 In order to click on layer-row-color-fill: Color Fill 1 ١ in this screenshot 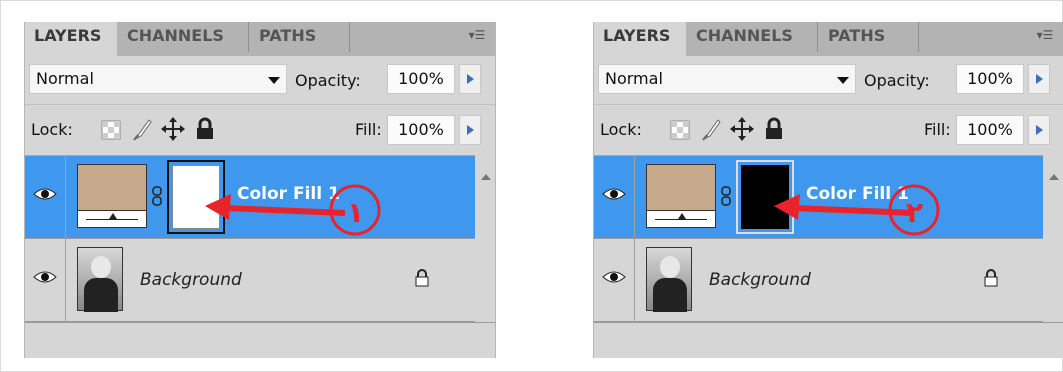, I will do `click(260, 197)`.